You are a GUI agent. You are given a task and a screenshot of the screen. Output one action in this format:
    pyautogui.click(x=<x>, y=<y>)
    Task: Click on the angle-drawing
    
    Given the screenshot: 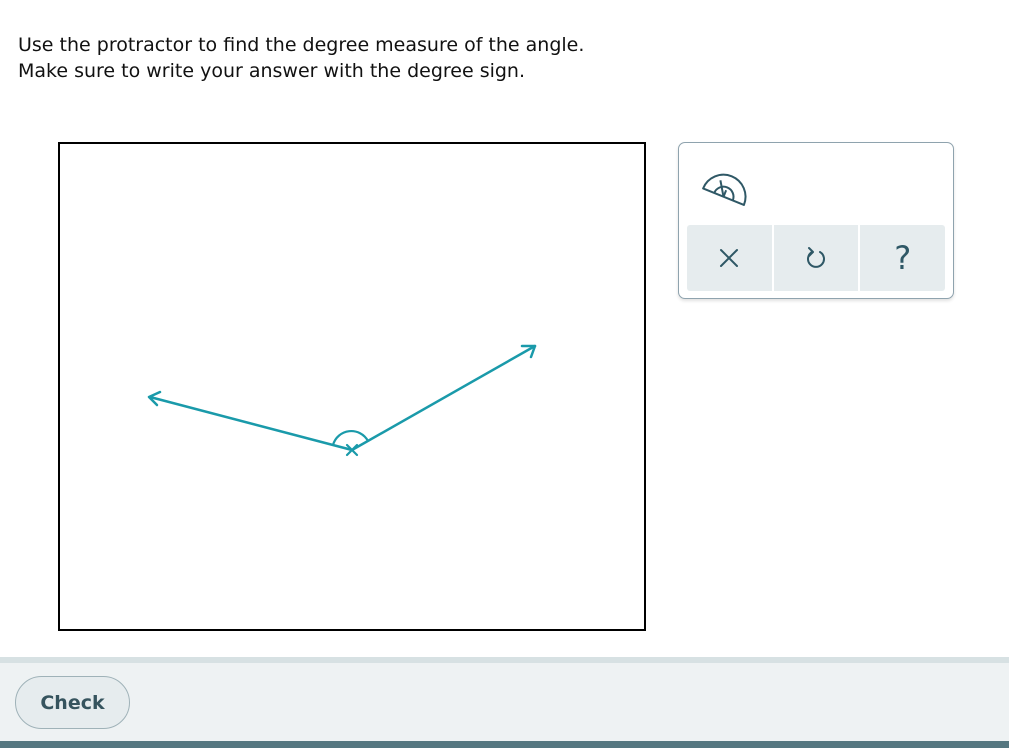 What is the action you would take?
    pyautogui.click(x=342, y=400)
    